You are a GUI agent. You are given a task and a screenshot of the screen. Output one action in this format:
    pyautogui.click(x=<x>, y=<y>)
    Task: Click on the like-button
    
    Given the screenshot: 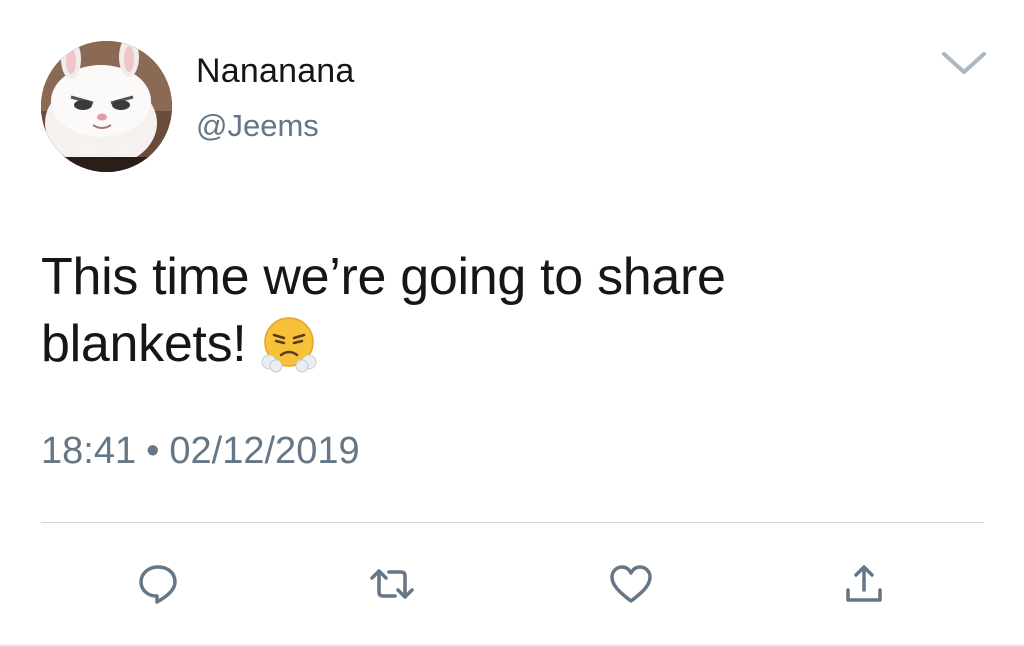 What is the action you would take?
    pyautogui.click(x=630, y=584)
    